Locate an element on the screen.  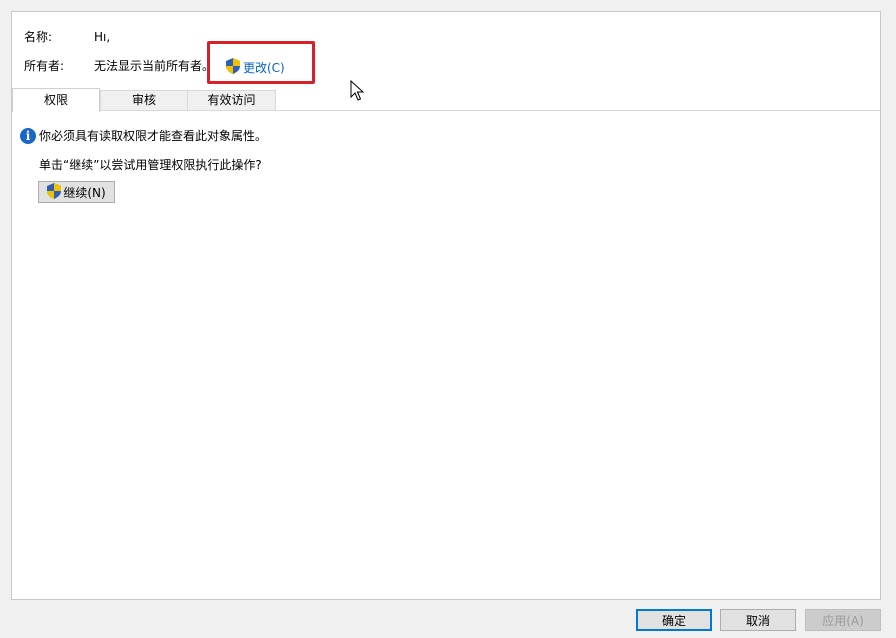
info-row: i 你必须具有读取权限才能查看此对象属性。 is located at coordinates (143, 135).